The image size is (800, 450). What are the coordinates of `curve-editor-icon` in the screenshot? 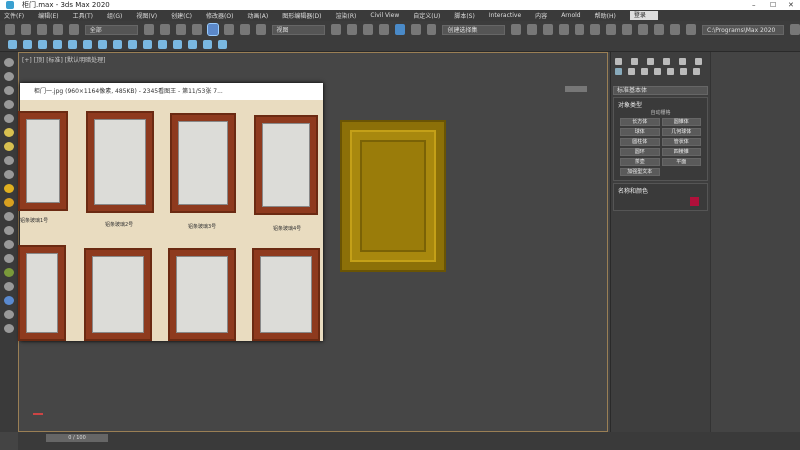 It's located at (595, 29).